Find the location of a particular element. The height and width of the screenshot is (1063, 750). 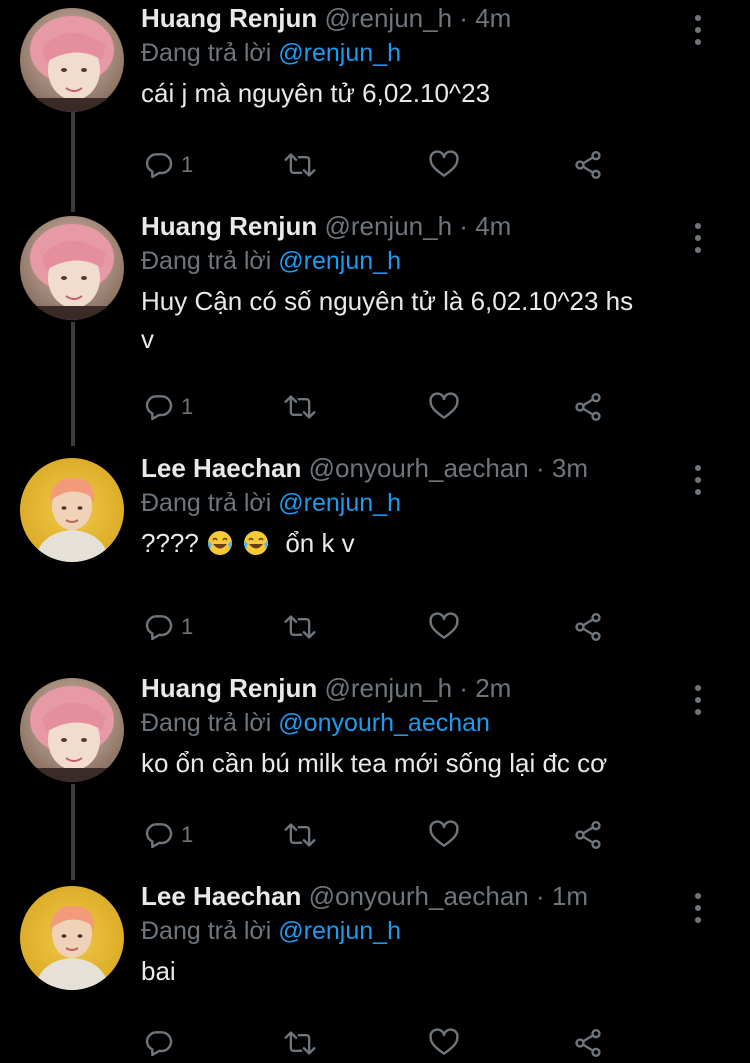

tweet-text: ???? ổn k v is located at coordinates (430, 543).